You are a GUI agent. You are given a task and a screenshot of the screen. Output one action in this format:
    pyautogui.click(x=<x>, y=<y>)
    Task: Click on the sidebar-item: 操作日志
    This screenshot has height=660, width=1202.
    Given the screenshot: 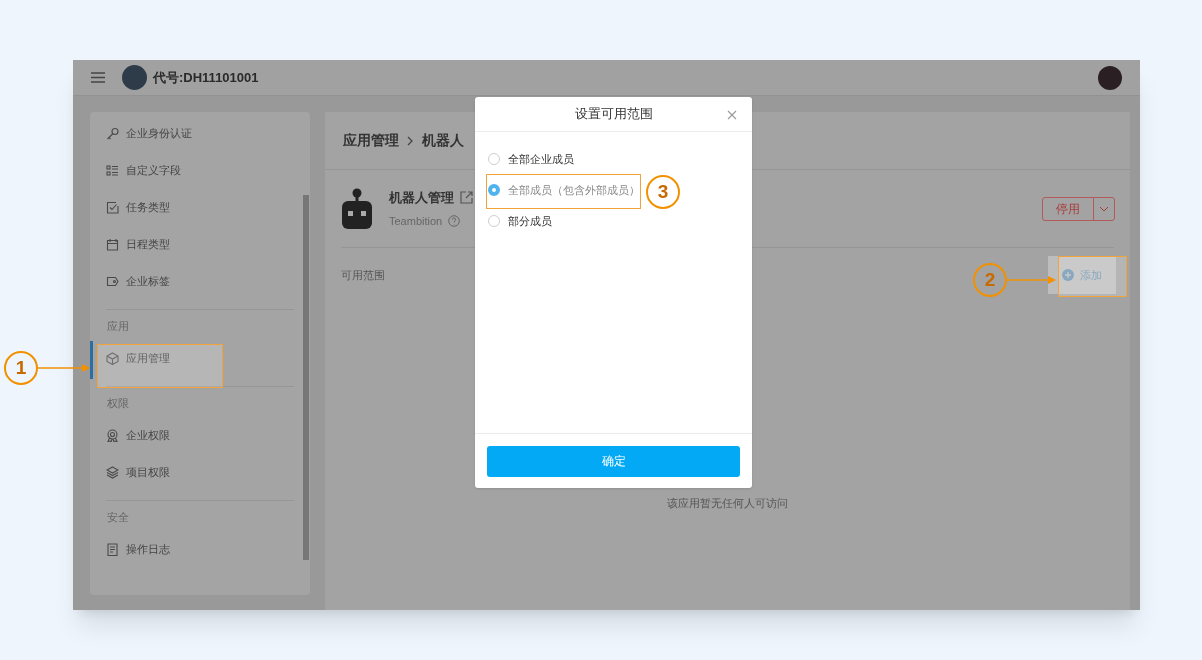 What is the action you would take?
    pyautogui.click(x=200, y=549)
    